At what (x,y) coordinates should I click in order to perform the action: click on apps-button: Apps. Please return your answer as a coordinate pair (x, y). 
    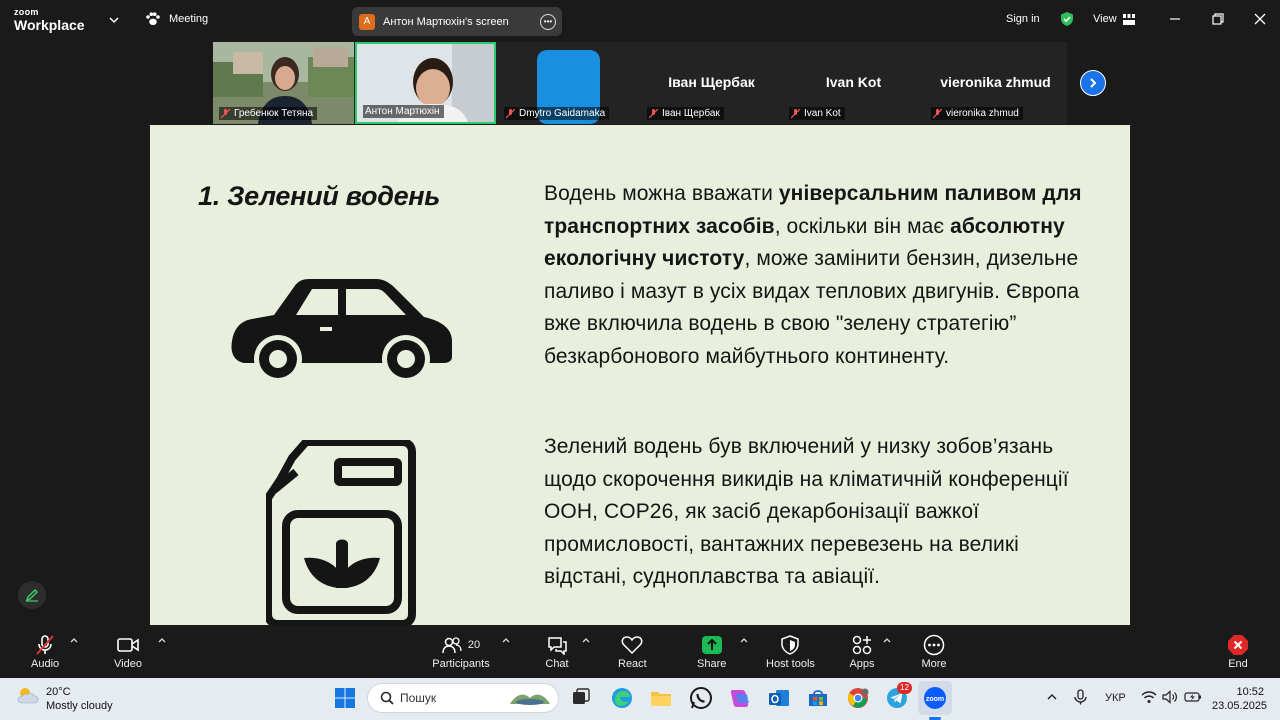
    Looking at the image, I should click on (862, 651).